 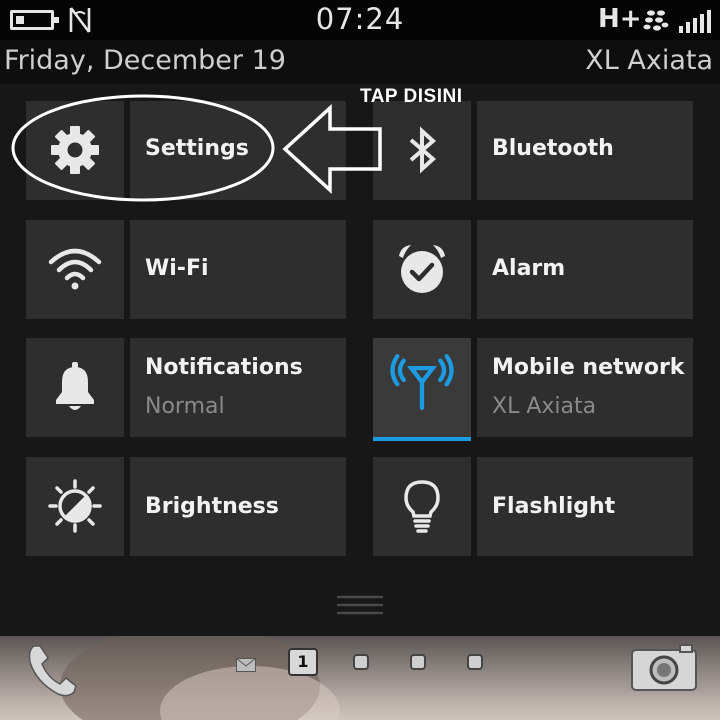 What do you see at coordinates (649, 60) in the screenshot?
I see `carrier-label: XL Axiata` at bounding box center [649, 60].